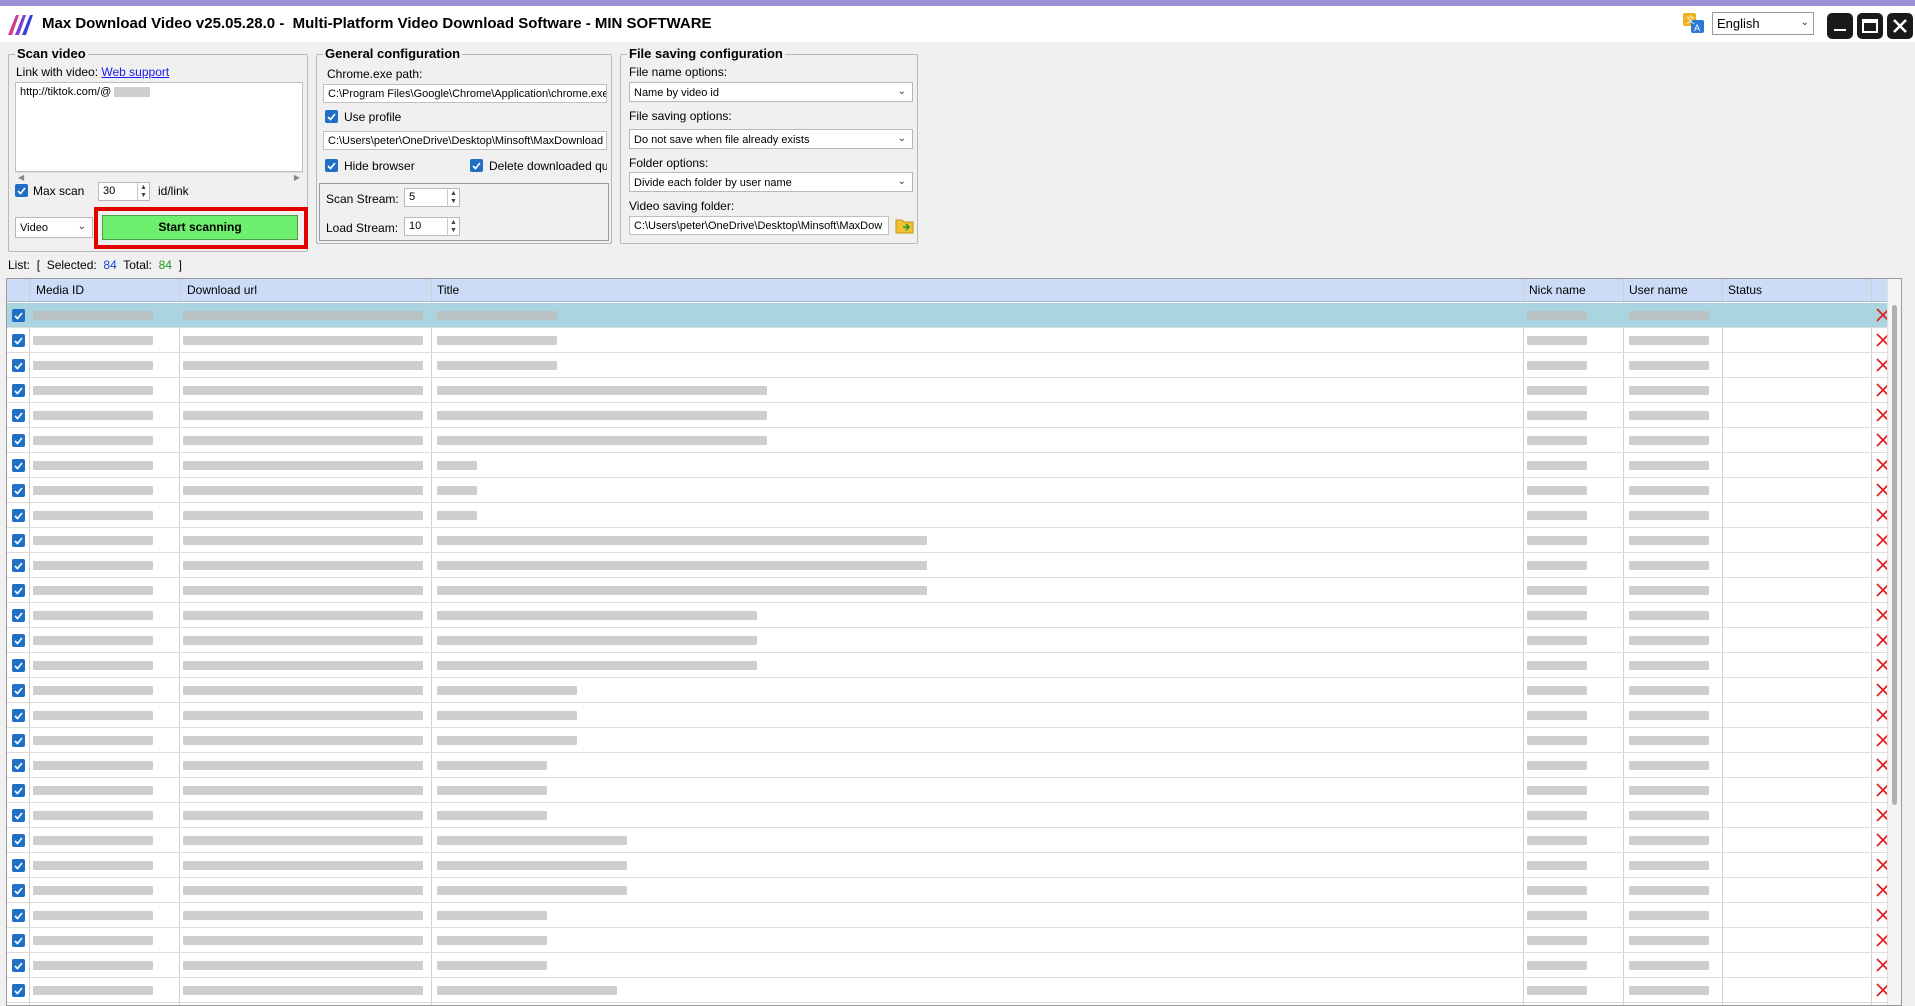 Image resolution: width=1915 pixels, height=1006 pixels. I want to click on minimize-button, so click(1840, 26).